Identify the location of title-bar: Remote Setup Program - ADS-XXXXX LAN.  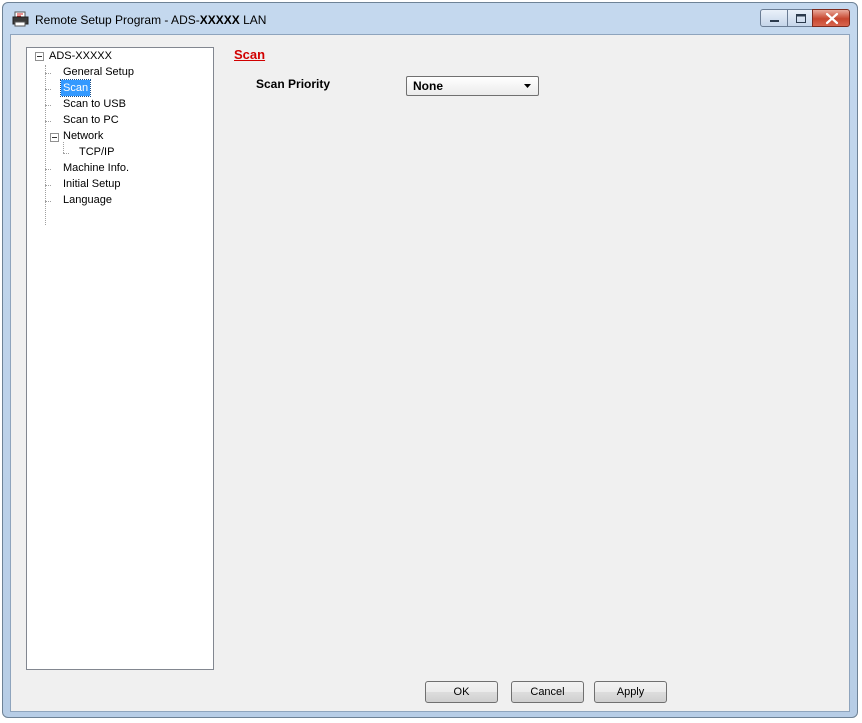
(430, 20).